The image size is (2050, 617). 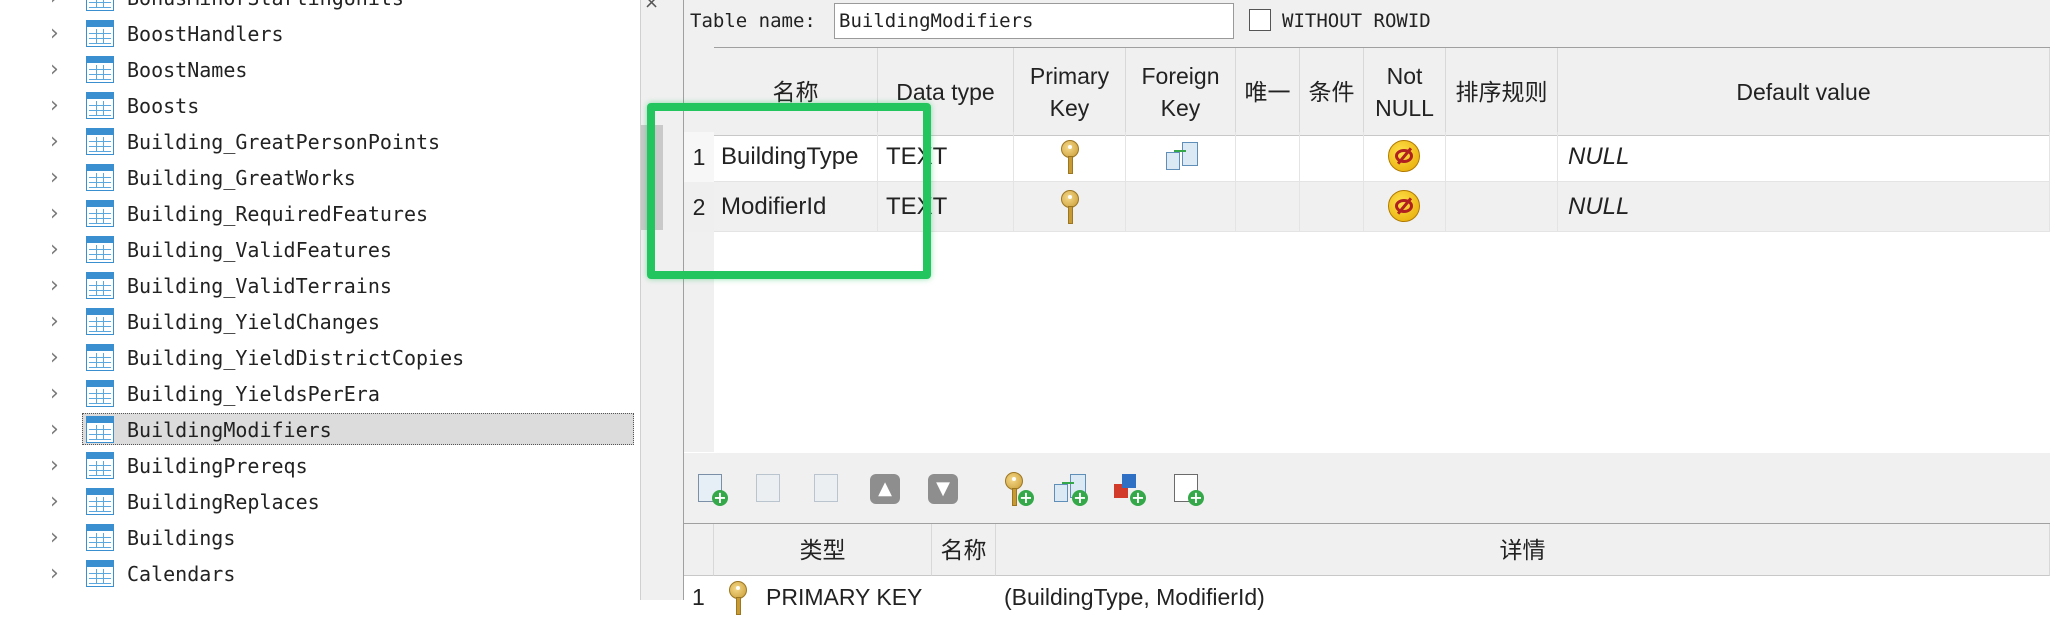 I want to click on tree-item-label: Building_YieldChanges, so click(x=253, y=322).